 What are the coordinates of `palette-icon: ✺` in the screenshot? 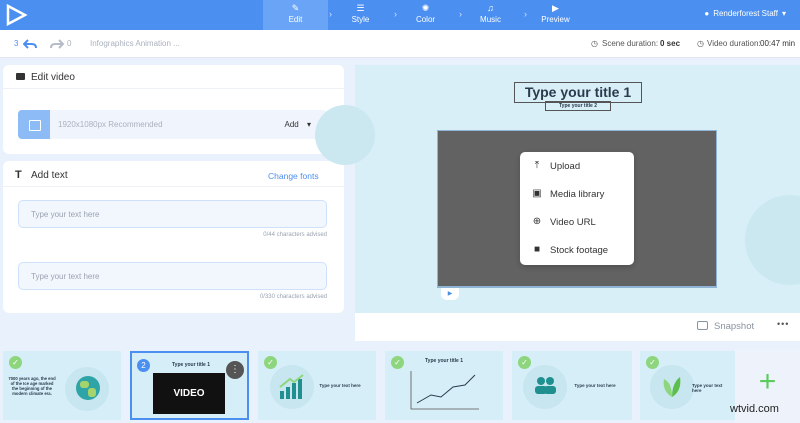 It's located at (425, 8).